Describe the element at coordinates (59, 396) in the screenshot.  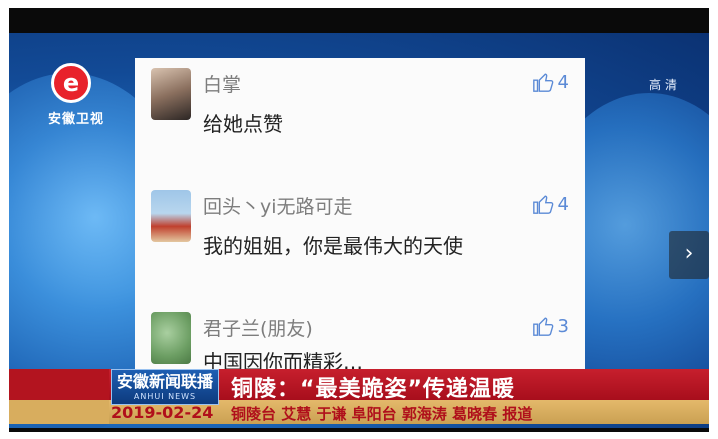
I see `ticker-left-block` at that location.